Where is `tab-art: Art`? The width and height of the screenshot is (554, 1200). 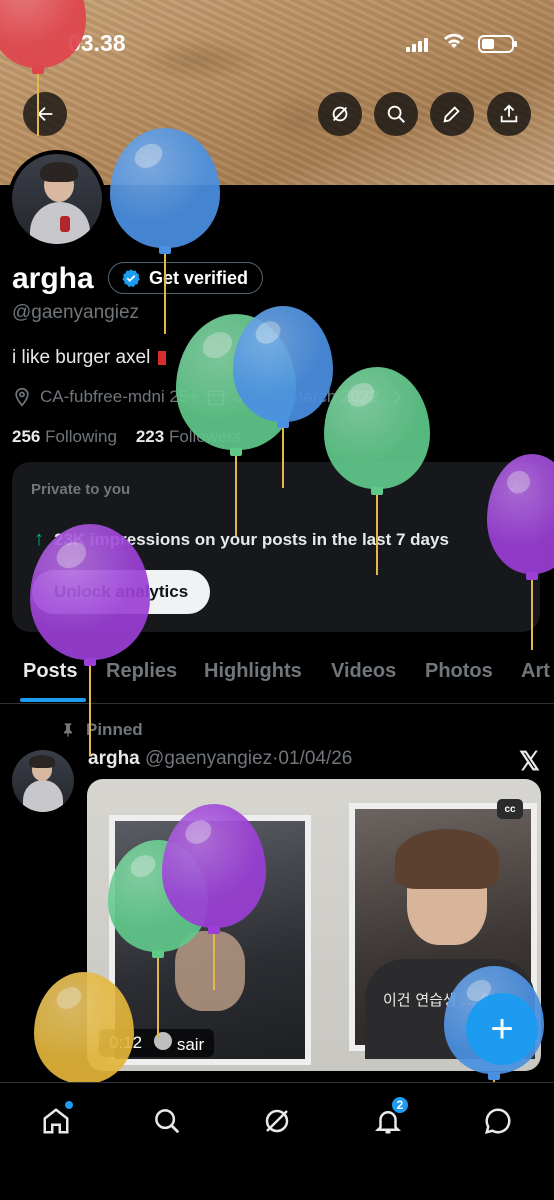
tab-art: Art is located at coordinates (535, 671).